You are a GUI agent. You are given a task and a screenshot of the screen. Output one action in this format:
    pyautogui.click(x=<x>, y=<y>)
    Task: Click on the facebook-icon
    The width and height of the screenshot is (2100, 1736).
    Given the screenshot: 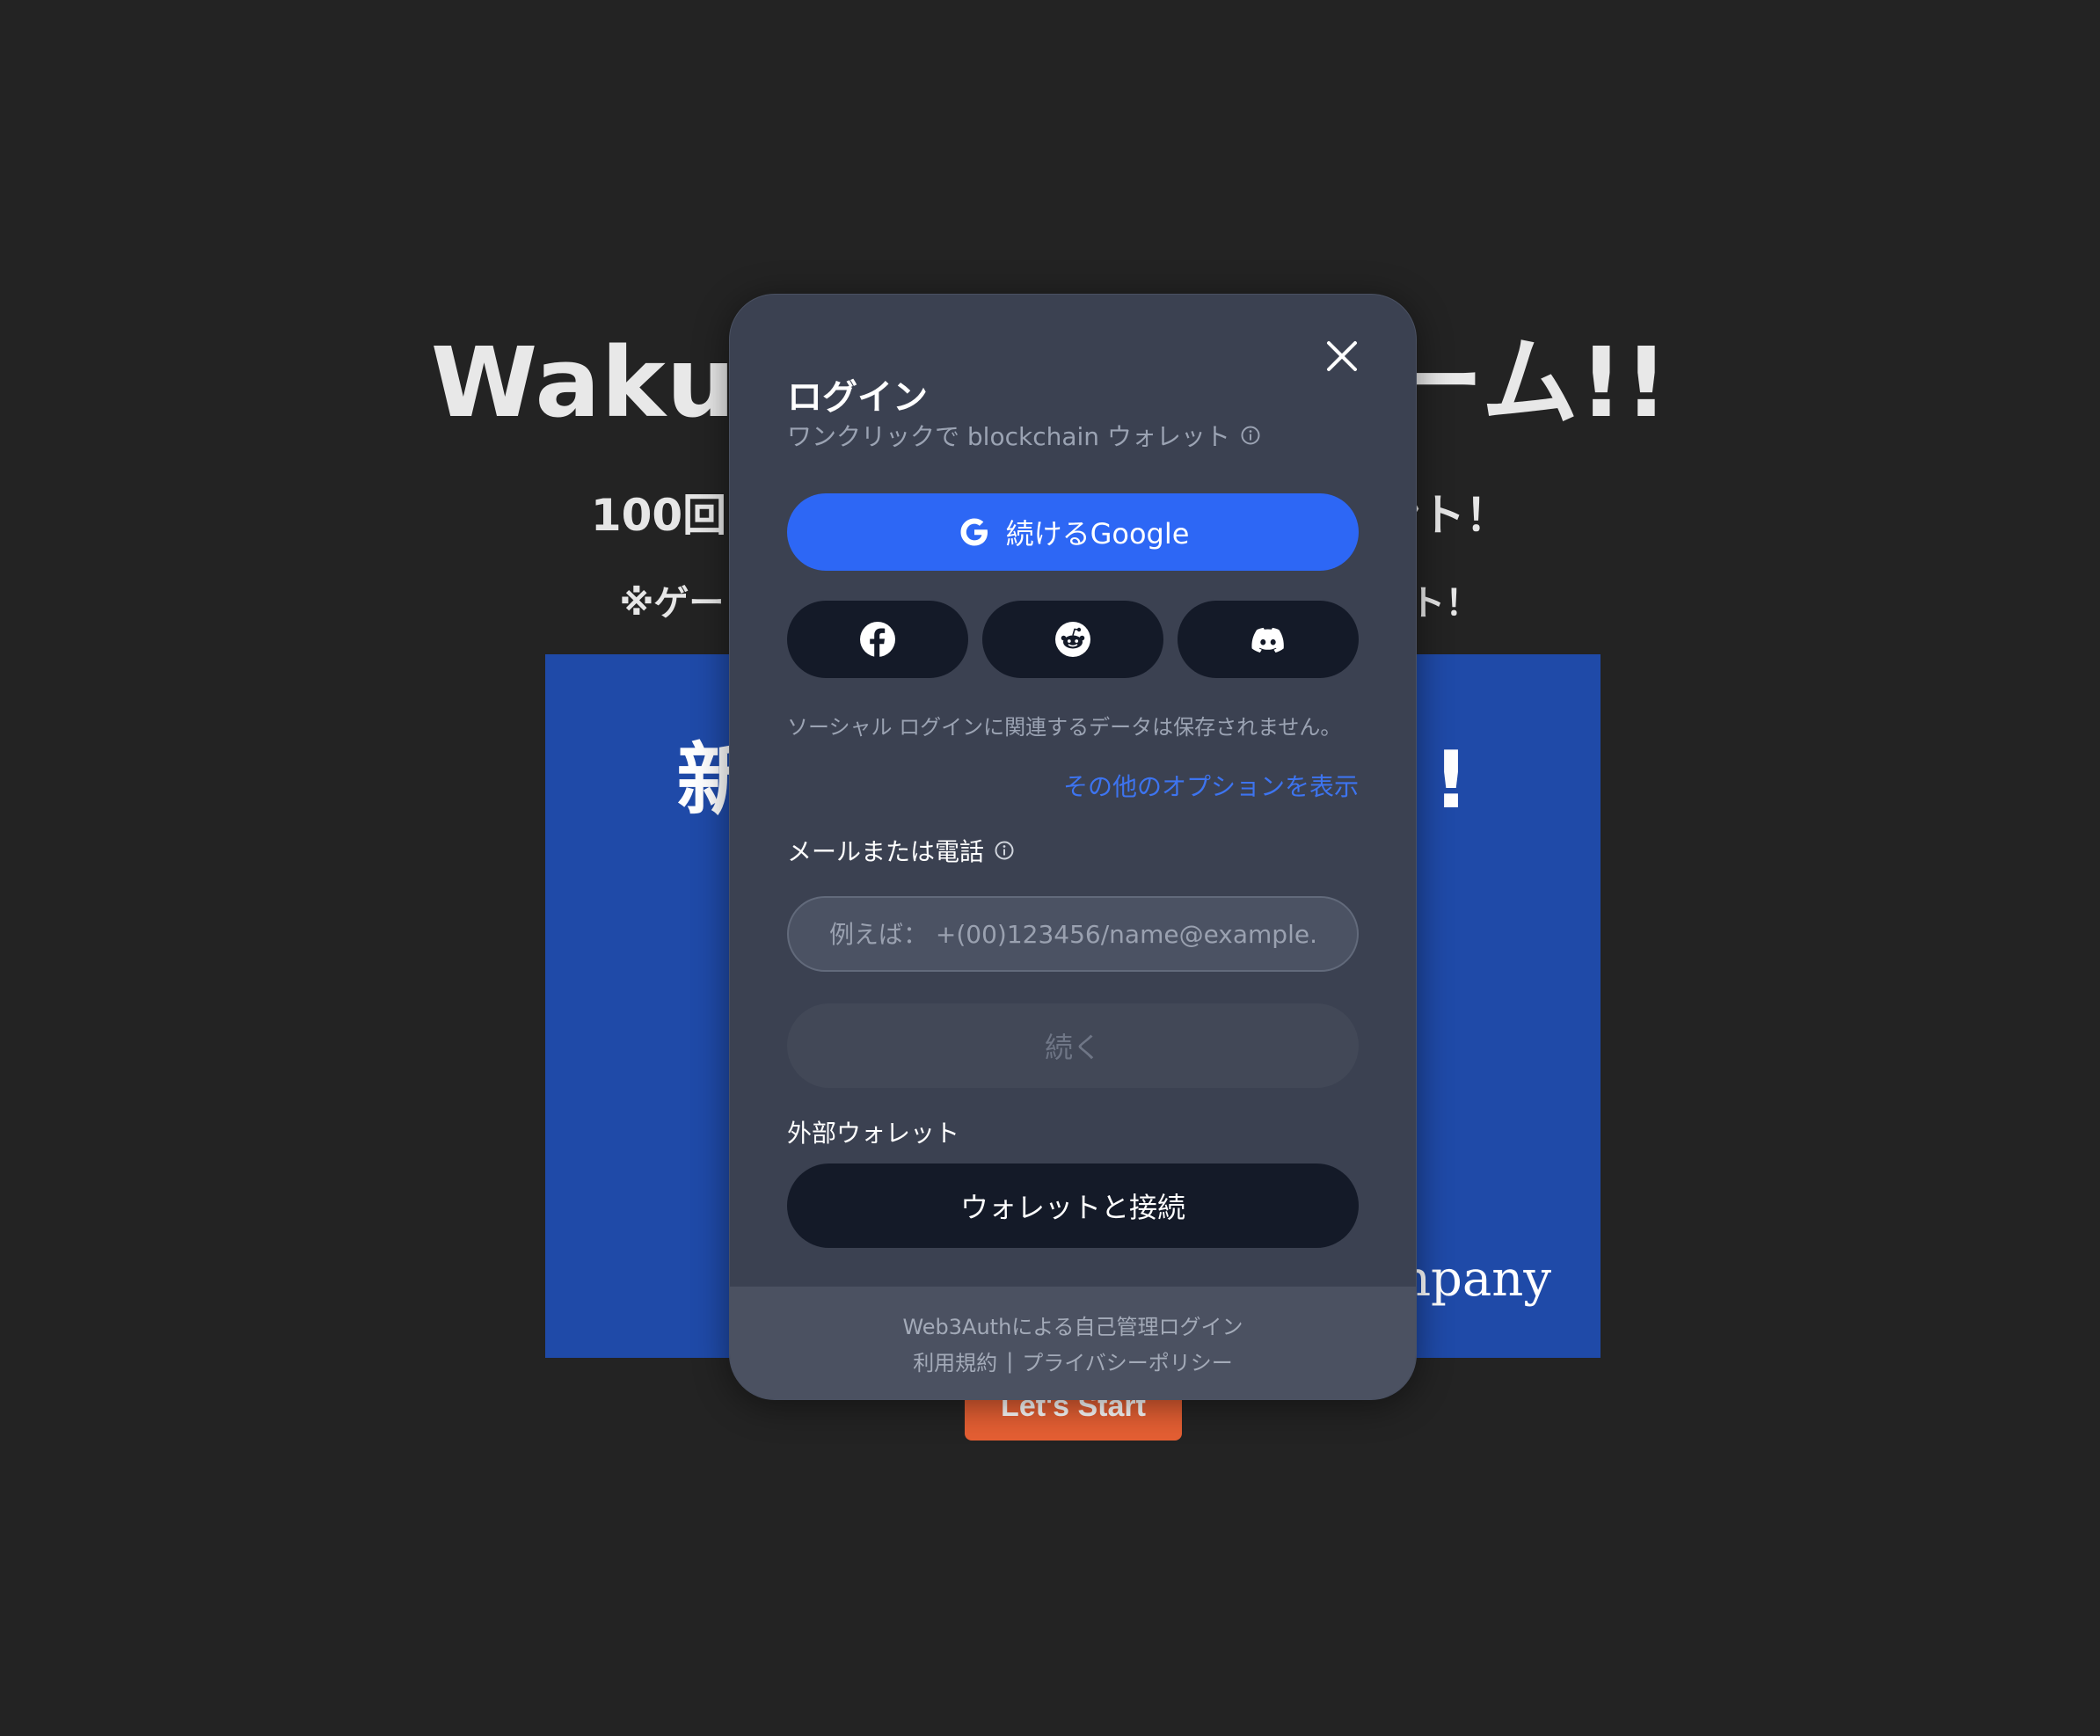 What is the action you would take?
    pyautogui.click(x=878, y=640)
    